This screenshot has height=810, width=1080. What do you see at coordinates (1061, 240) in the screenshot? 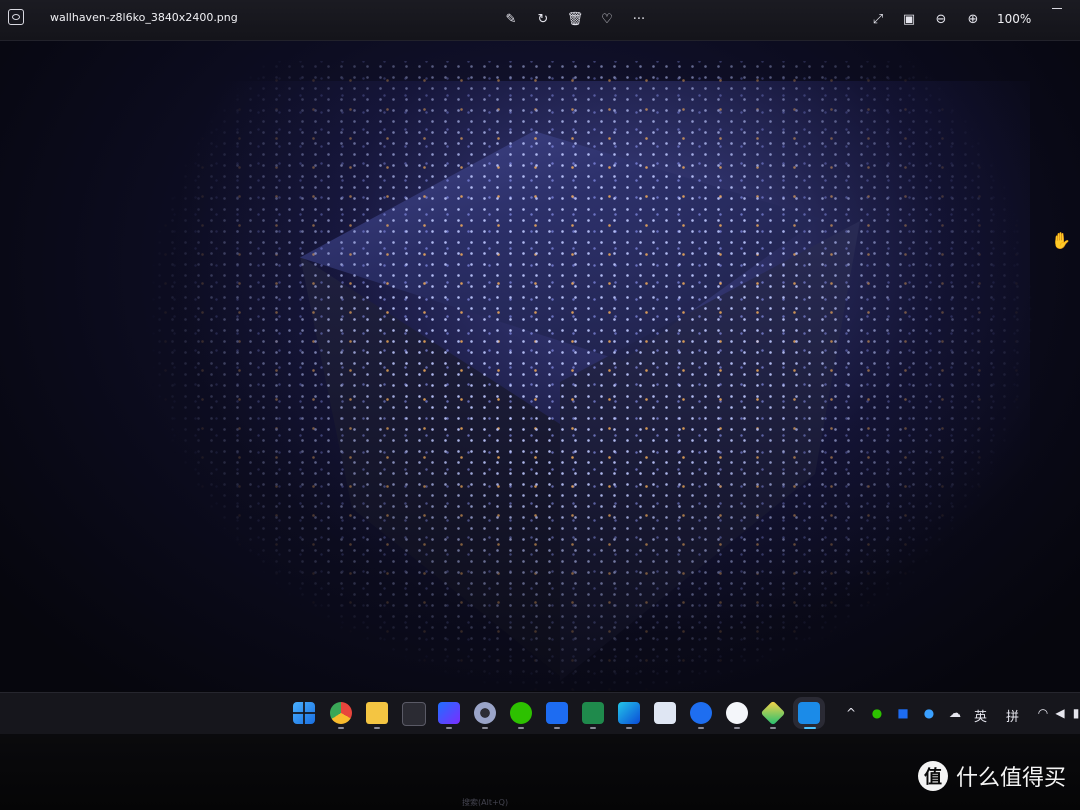
I see `hand-cursor-icon: ✋` at bounding box center [1061, 240].